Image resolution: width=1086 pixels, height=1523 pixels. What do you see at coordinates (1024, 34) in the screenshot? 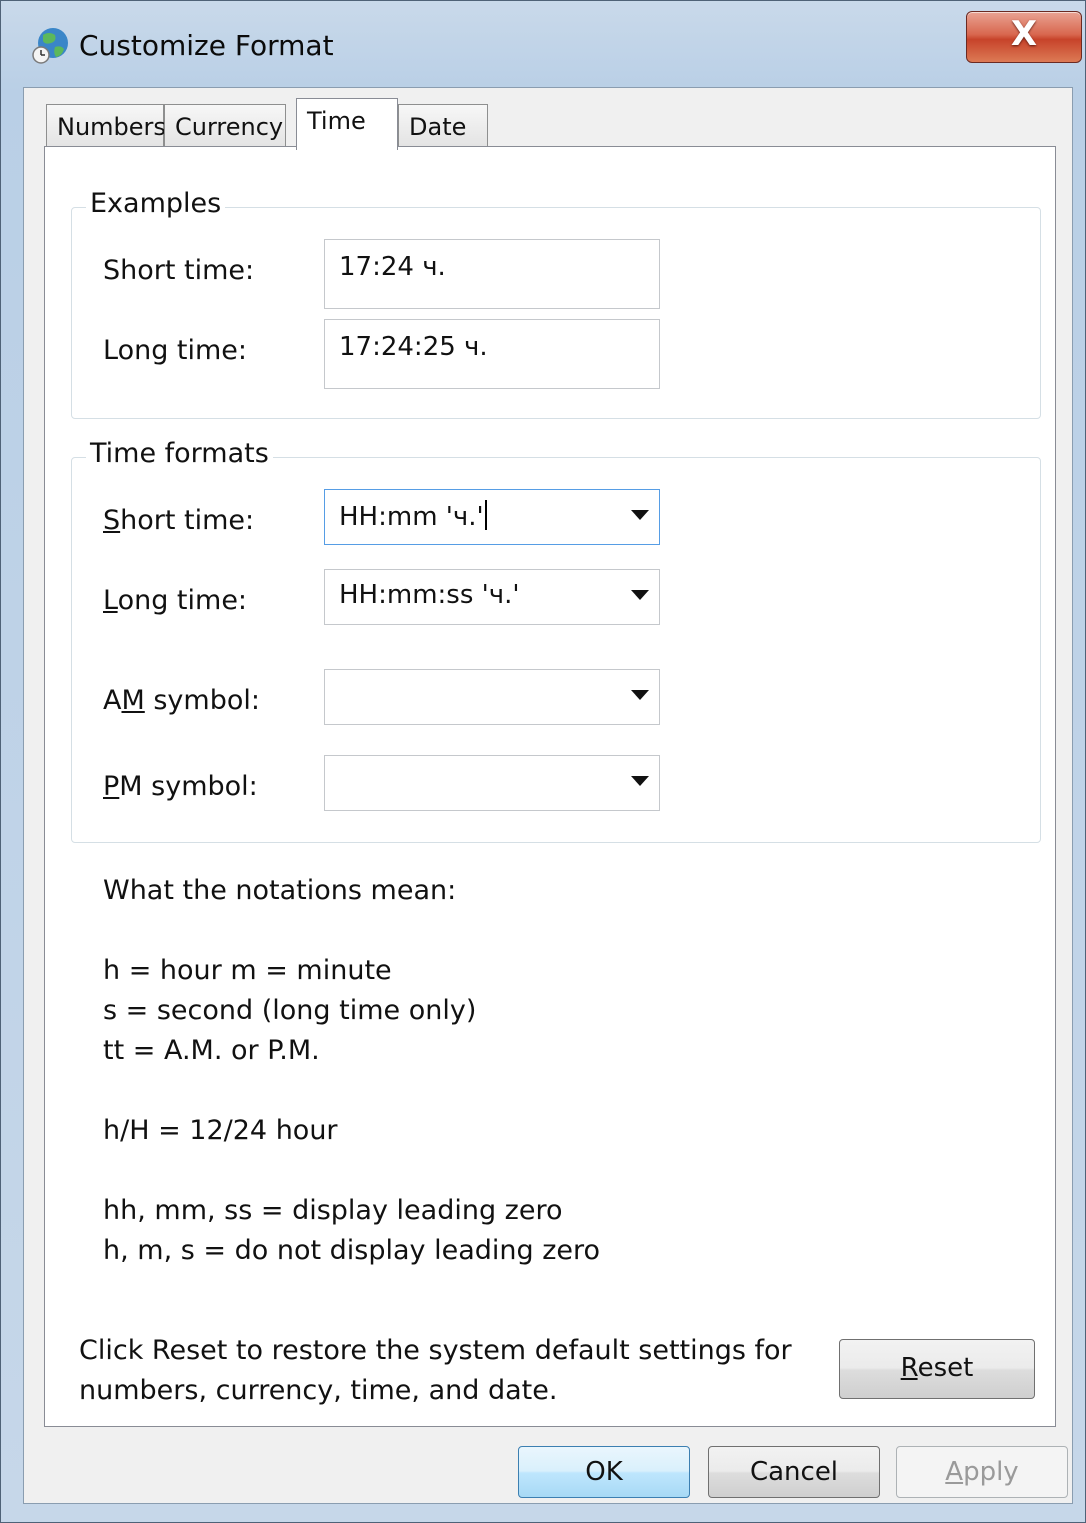
I see `close-icon: X` at bounding box center [1024, 34].